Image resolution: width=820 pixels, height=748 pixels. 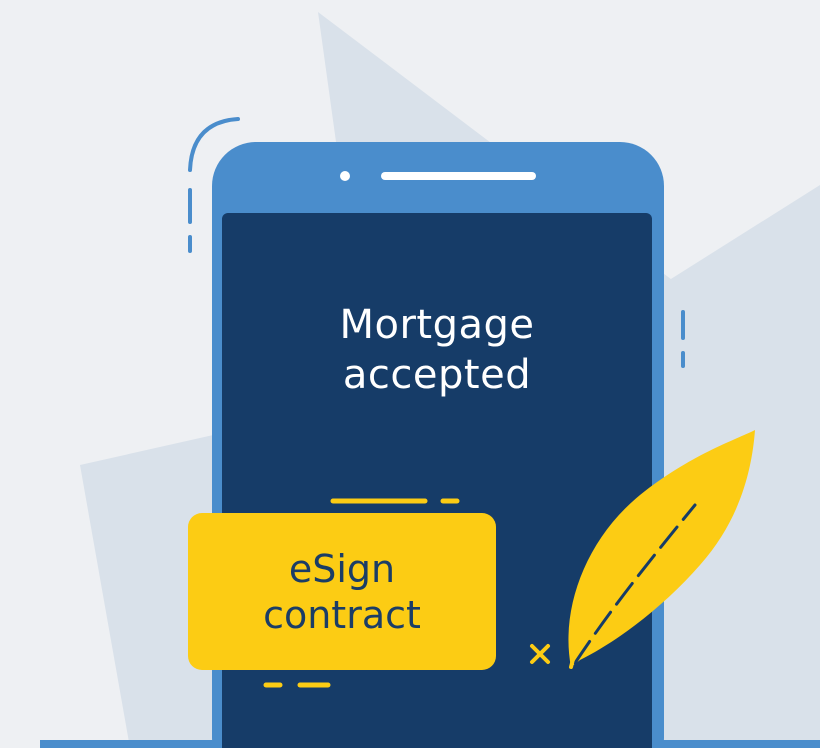 What do you see at coordinates (437, 350) in the screenshot?
I see `mortgage-status-text: Mortgage accepted` at bounding box center [437, 350].